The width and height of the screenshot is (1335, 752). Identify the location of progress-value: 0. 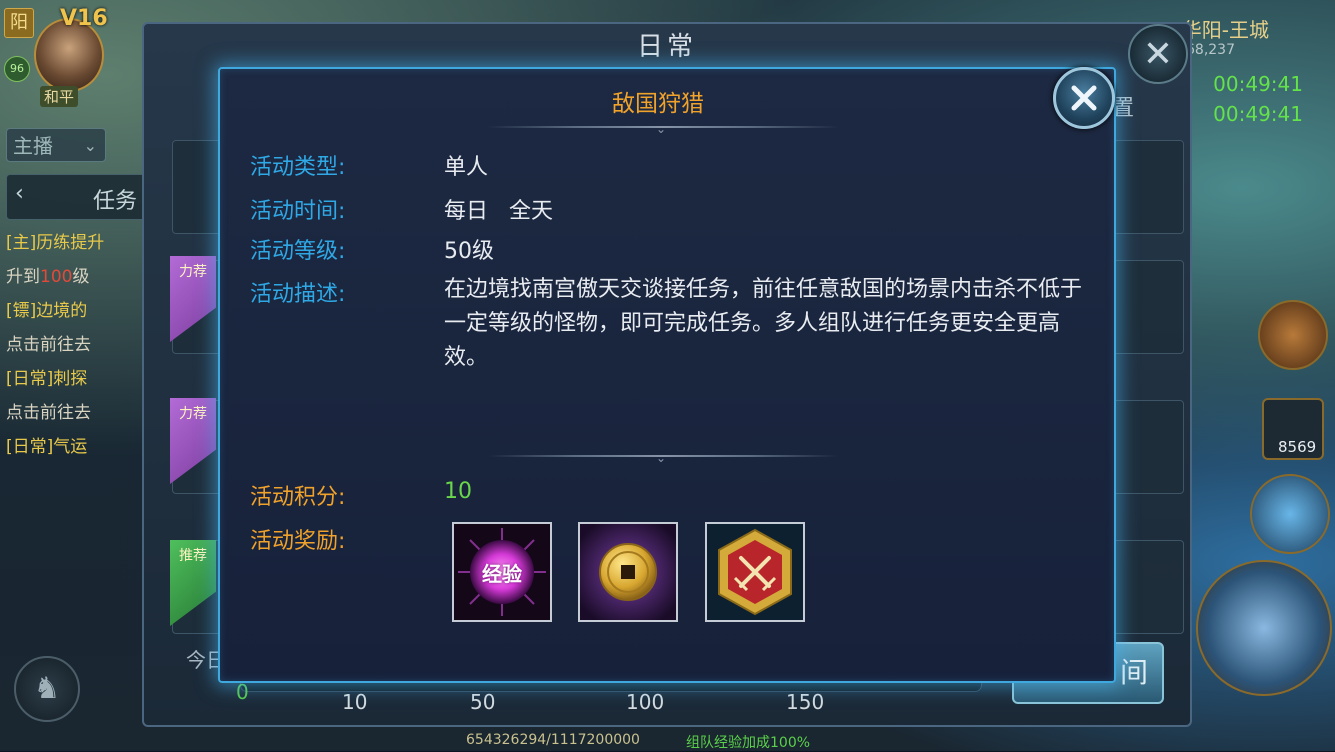
(242, 692).